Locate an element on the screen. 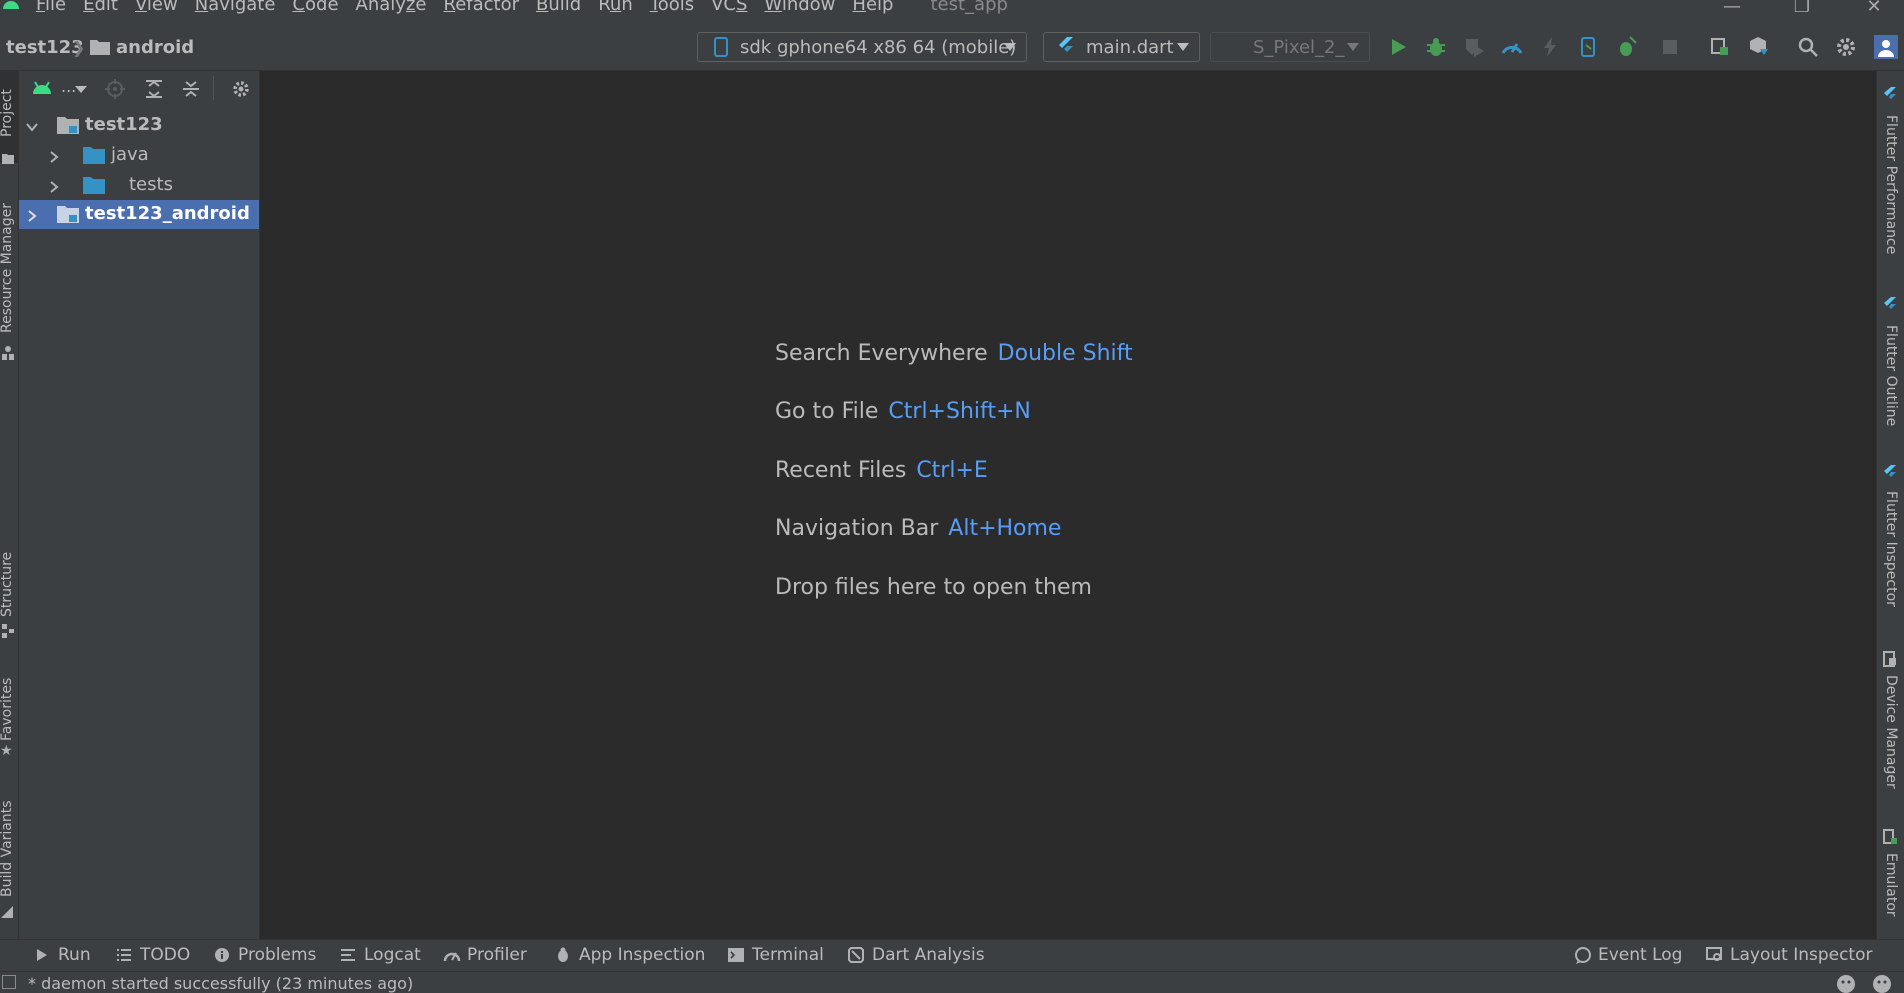 The image size is (1904, 993). emulator-selector-label: S_Pixel_2_ is located at coordinates (1299, 47).